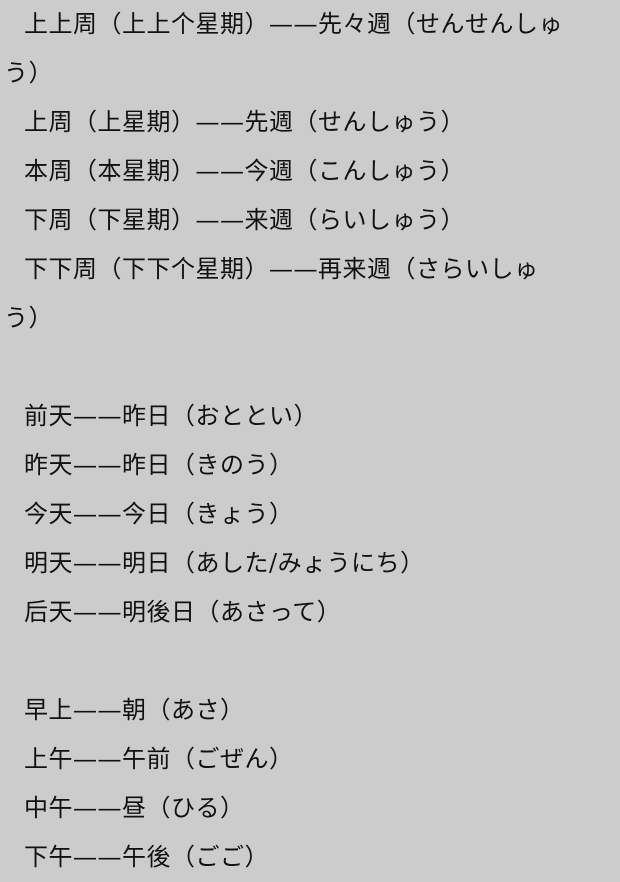 This screenshot has width=620, height=882. Describe the element at coordinates (28, 73) in the screenshot. I see `week-entry-week-before-last-continued: う）` at that location.